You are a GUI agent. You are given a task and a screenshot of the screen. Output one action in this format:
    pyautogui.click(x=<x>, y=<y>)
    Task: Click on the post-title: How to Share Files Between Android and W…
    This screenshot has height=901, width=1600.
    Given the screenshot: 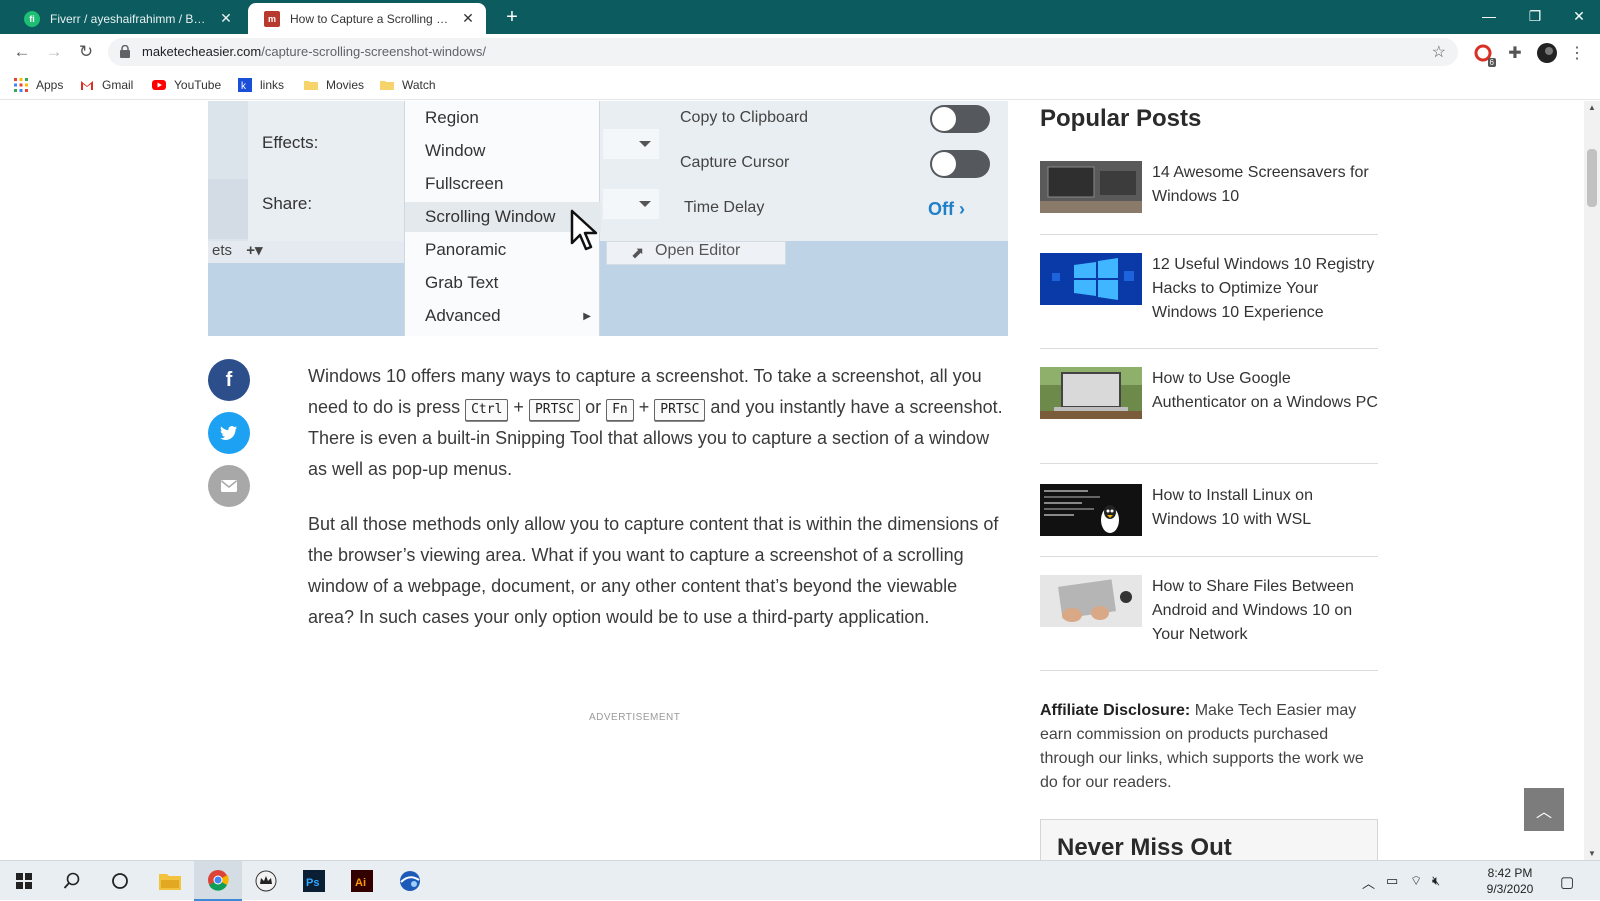 What is the action you would take?
    pyautogui.click(x=1265, y=611)
    